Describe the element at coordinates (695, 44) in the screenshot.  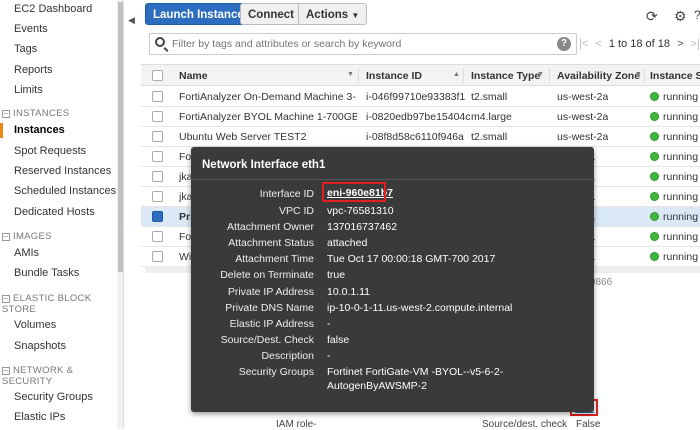
I see `last-page-icon: >|` at that location.